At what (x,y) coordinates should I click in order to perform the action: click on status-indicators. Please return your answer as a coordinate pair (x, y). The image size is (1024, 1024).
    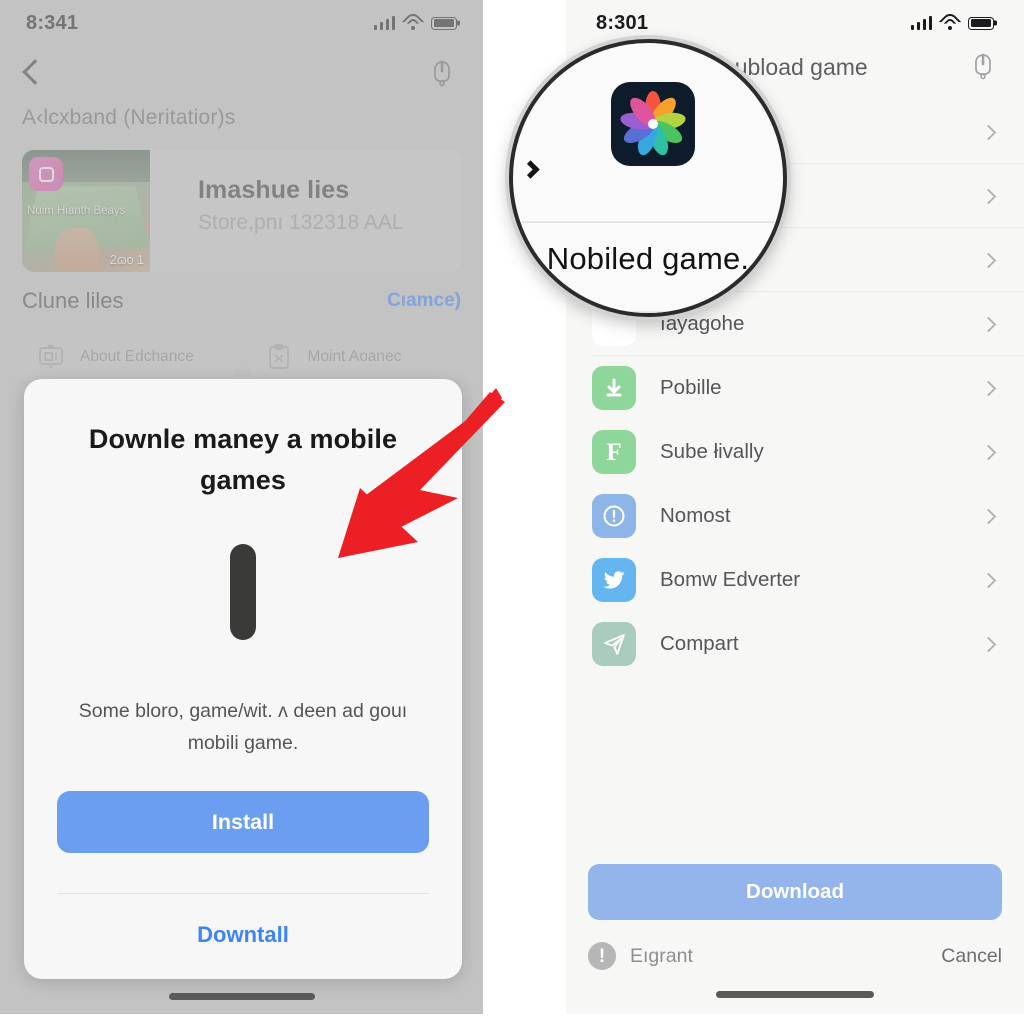
    Looking at the image, I should click on (952, 22).